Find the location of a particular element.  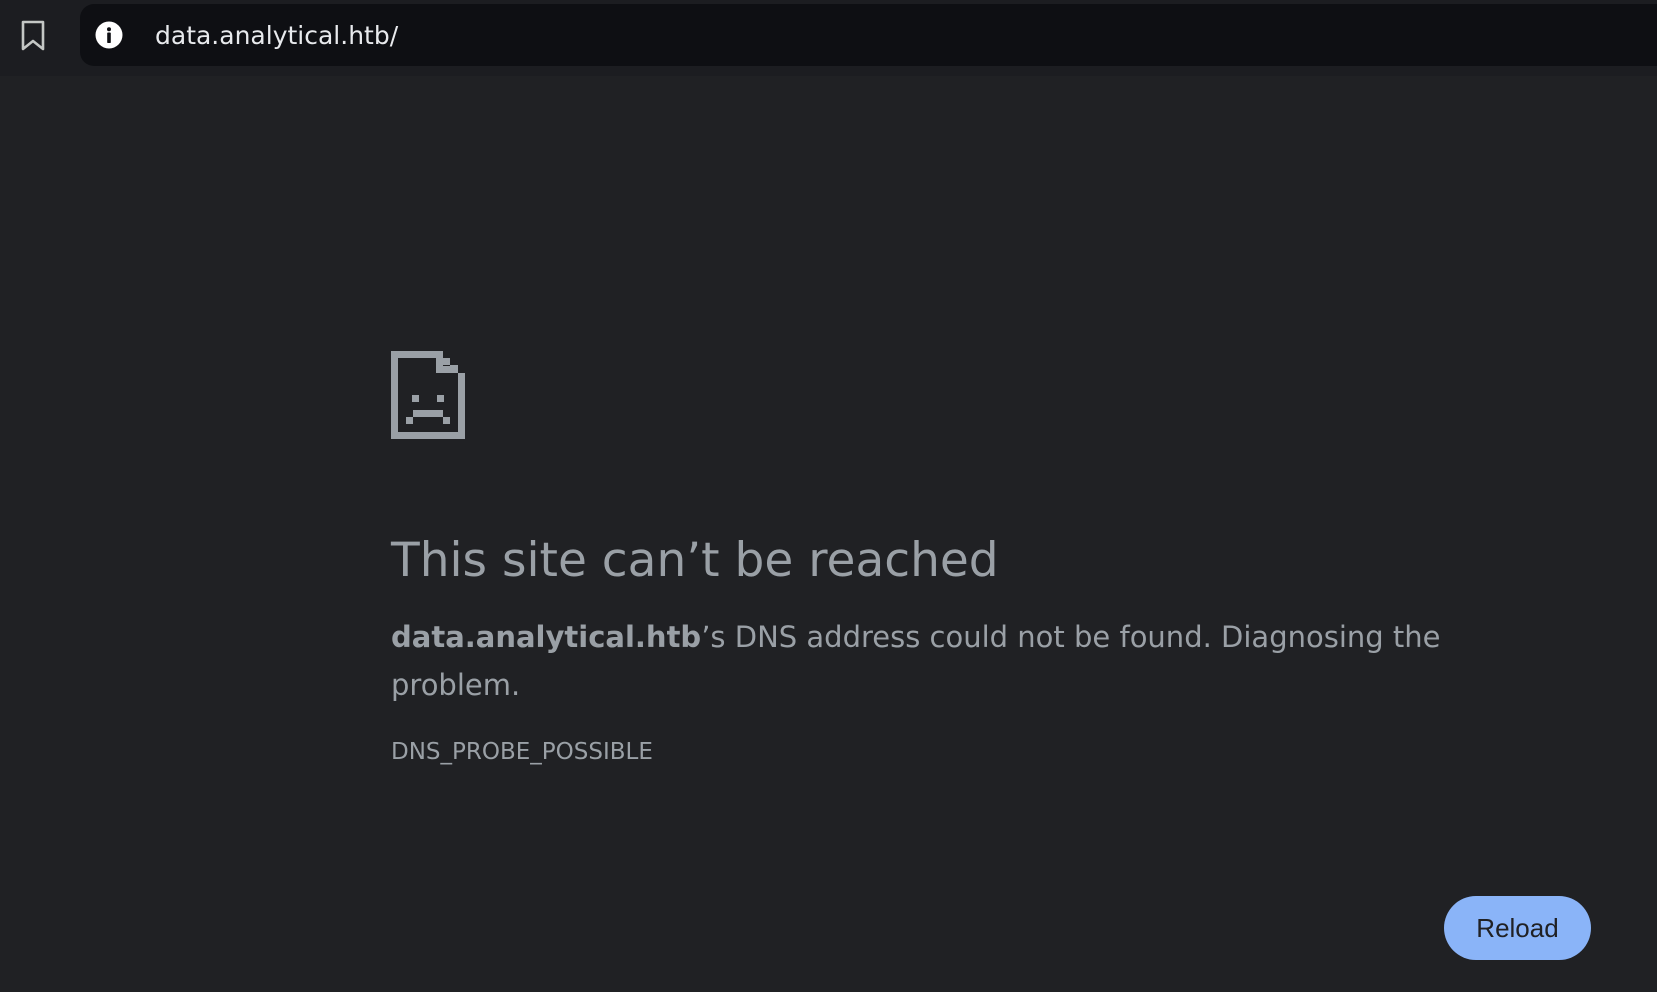

info-icon is located at coordinates (109, 35).